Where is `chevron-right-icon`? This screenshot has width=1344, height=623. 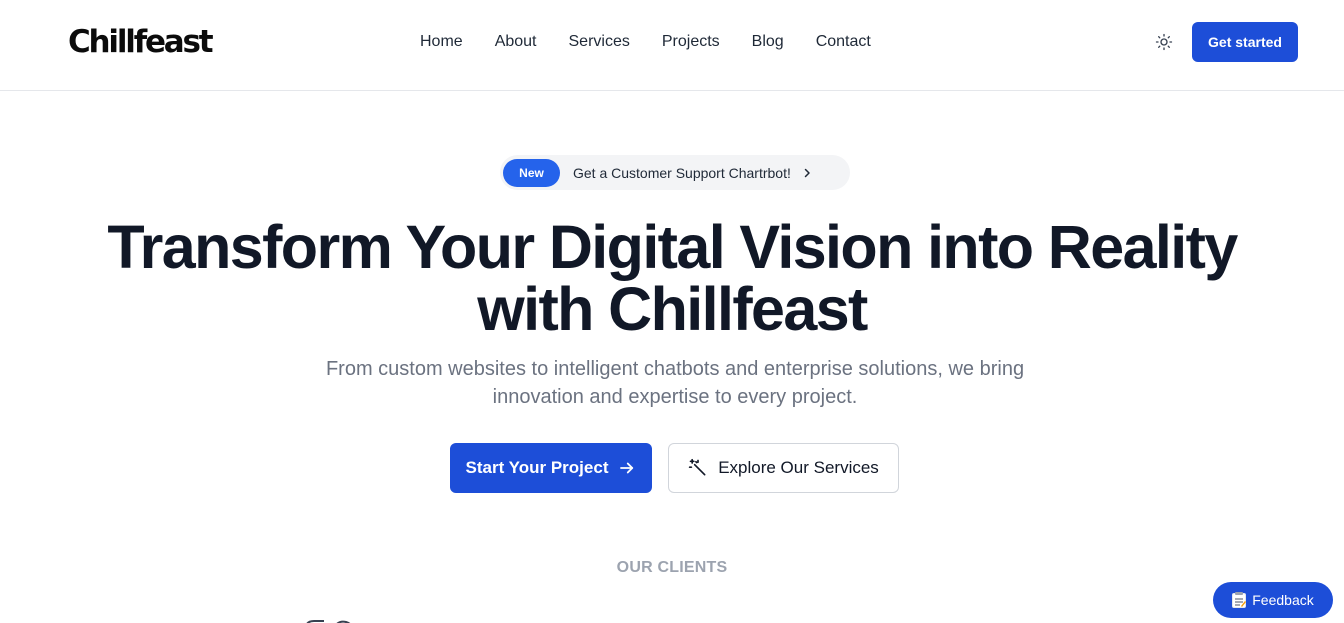 chevron-right-icon is located at coordinates (808, 173).